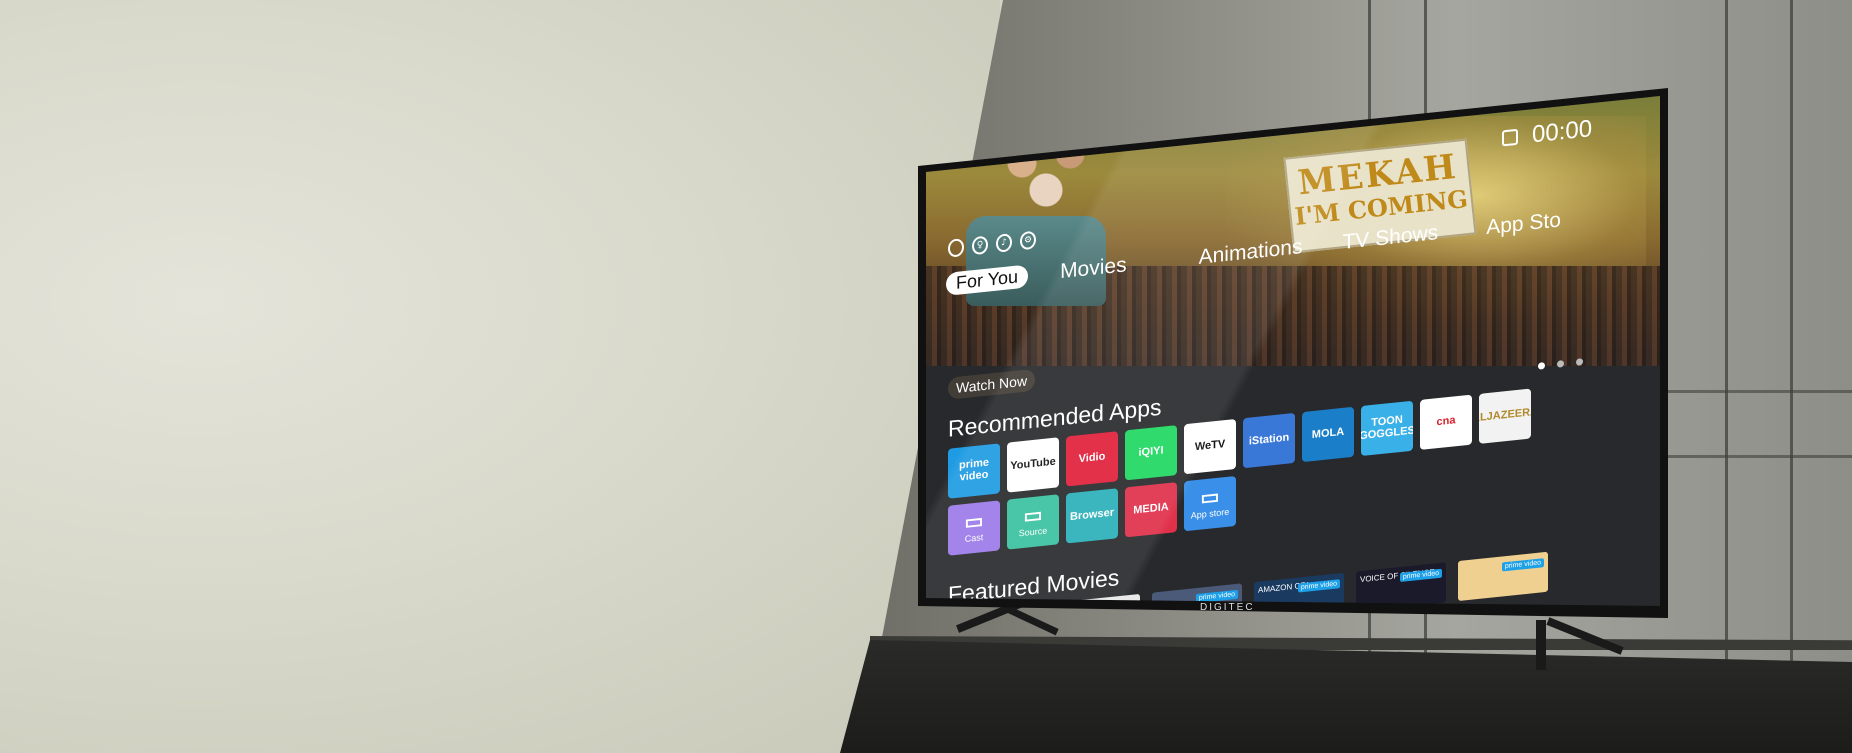 The height and width of the screenshot is (753, 1852). I want to click on app-tile-label: MEDIA, so click(1151, 509).